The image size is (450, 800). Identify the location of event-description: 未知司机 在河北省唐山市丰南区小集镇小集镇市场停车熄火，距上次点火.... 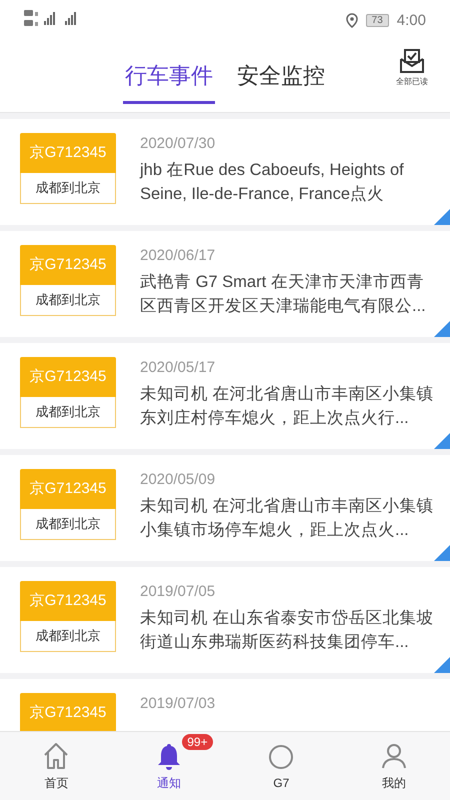
(287, 518).